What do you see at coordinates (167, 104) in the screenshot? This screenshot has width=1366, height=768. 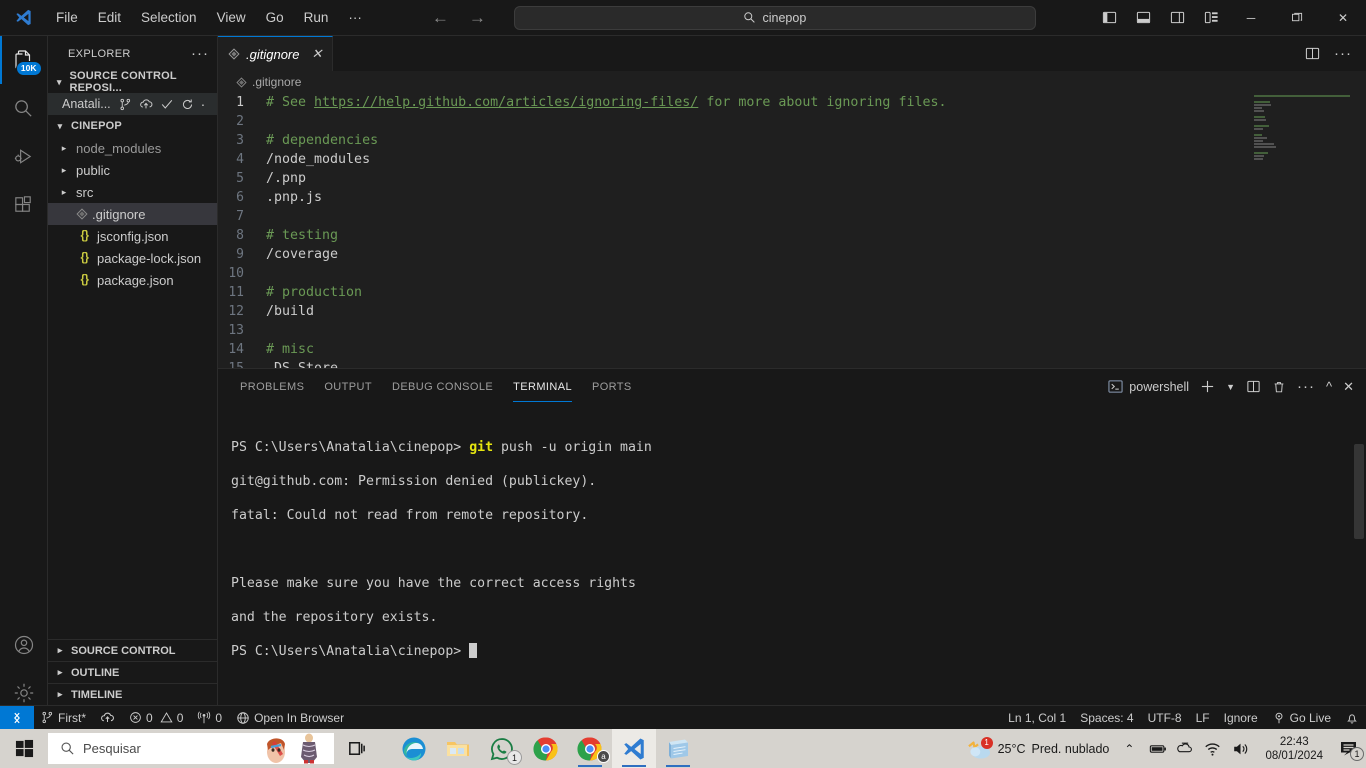 I see `check-icon` at bounding box center [167, 104].